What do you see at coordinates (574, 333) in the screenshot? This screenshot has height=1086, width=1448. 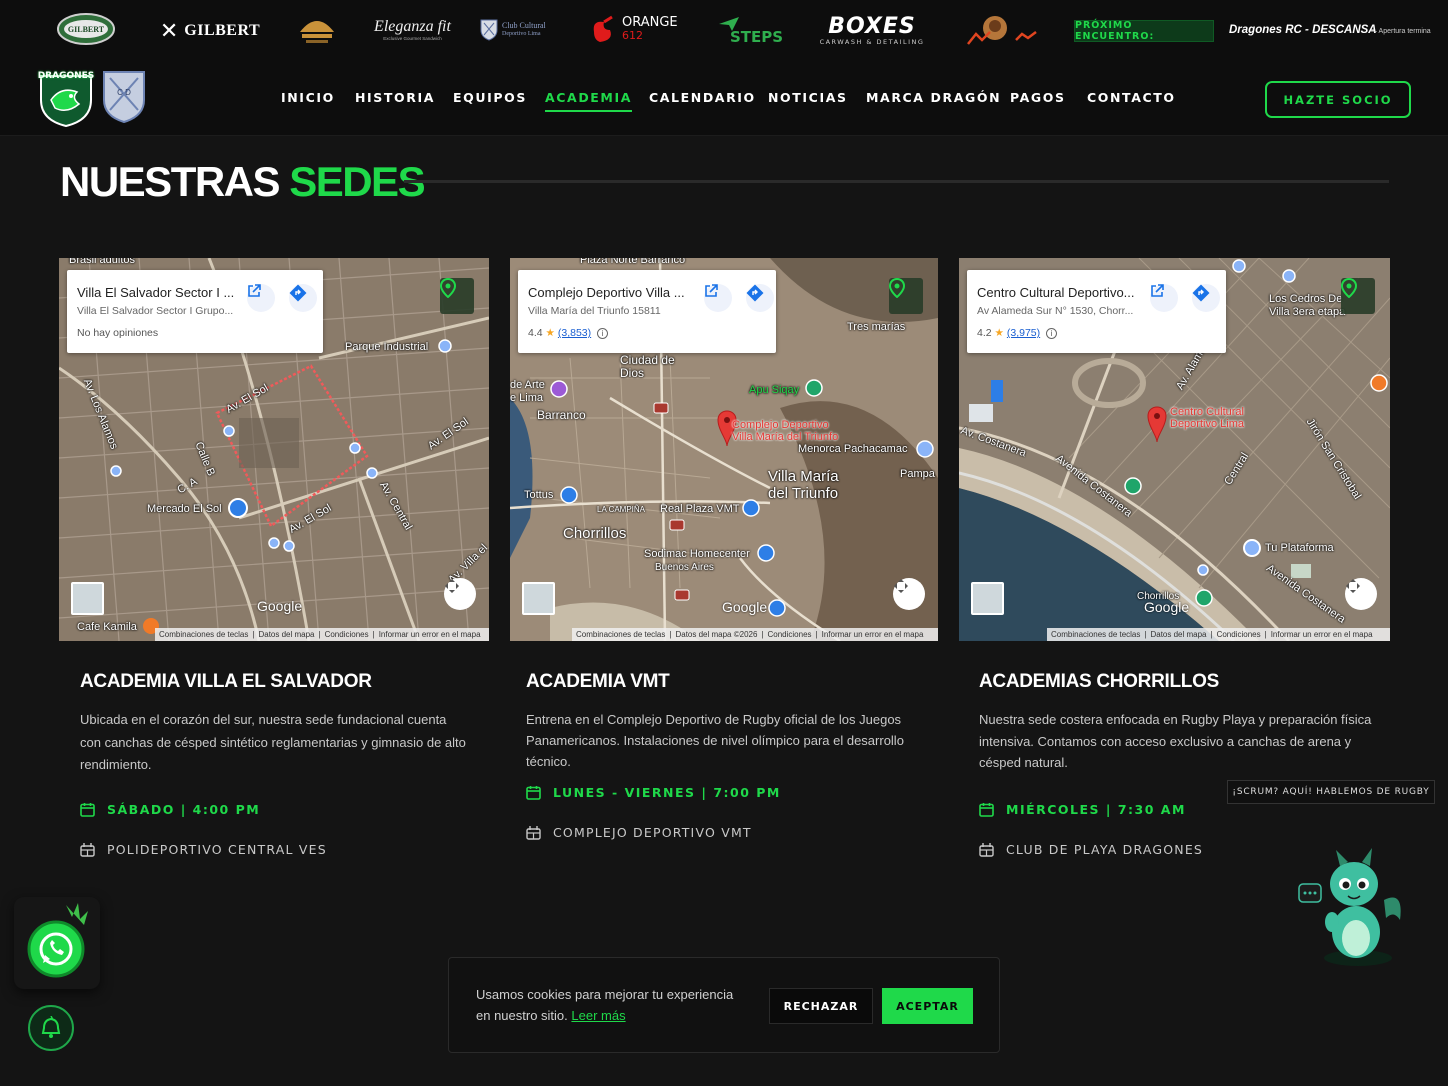 I see `review-count-link: (3,853)` at bounding box center [574, 333].